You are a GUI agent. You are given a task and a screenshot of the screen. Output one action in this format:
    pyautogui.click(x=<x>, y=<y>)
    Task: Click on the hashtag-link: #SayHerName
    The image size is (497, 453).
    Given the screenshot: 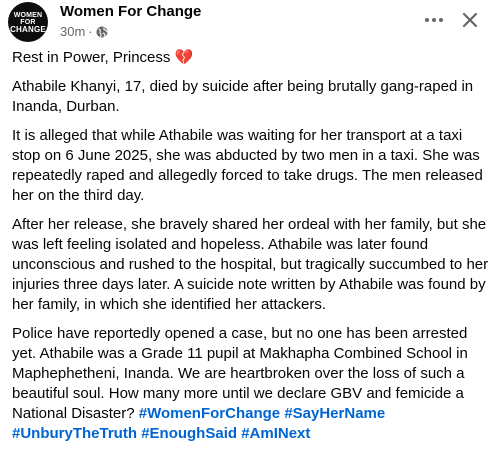 What is the action you would take?
    pyautogui.click(x=334, y=413)
    